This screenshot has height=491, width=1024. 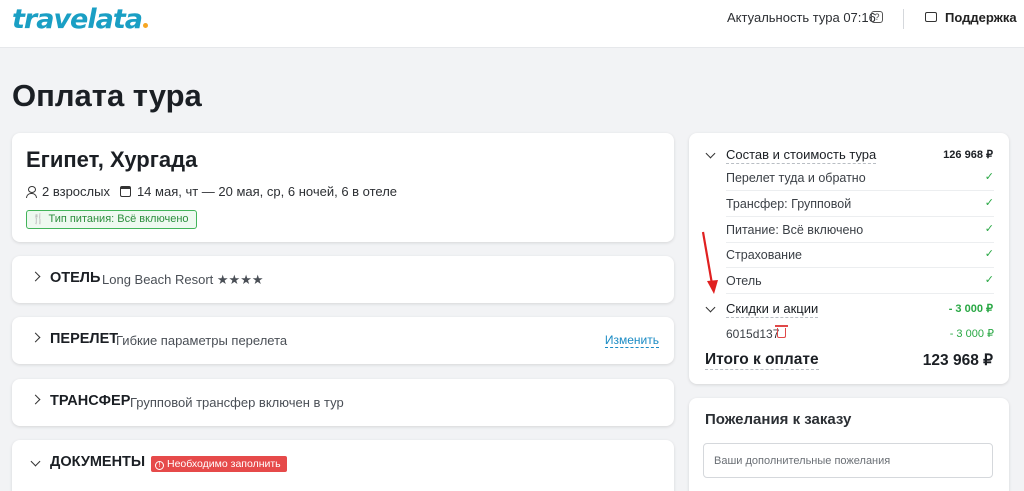 I want to click on discounts-toggle: Скидки и акции, so click(x=772, y=309).